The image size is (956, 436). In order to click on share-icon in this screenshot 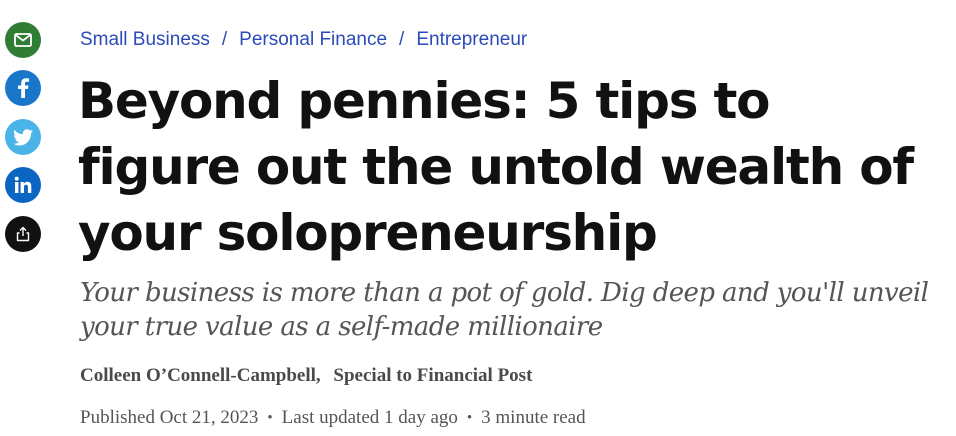, I will do `click(23, 234)`.